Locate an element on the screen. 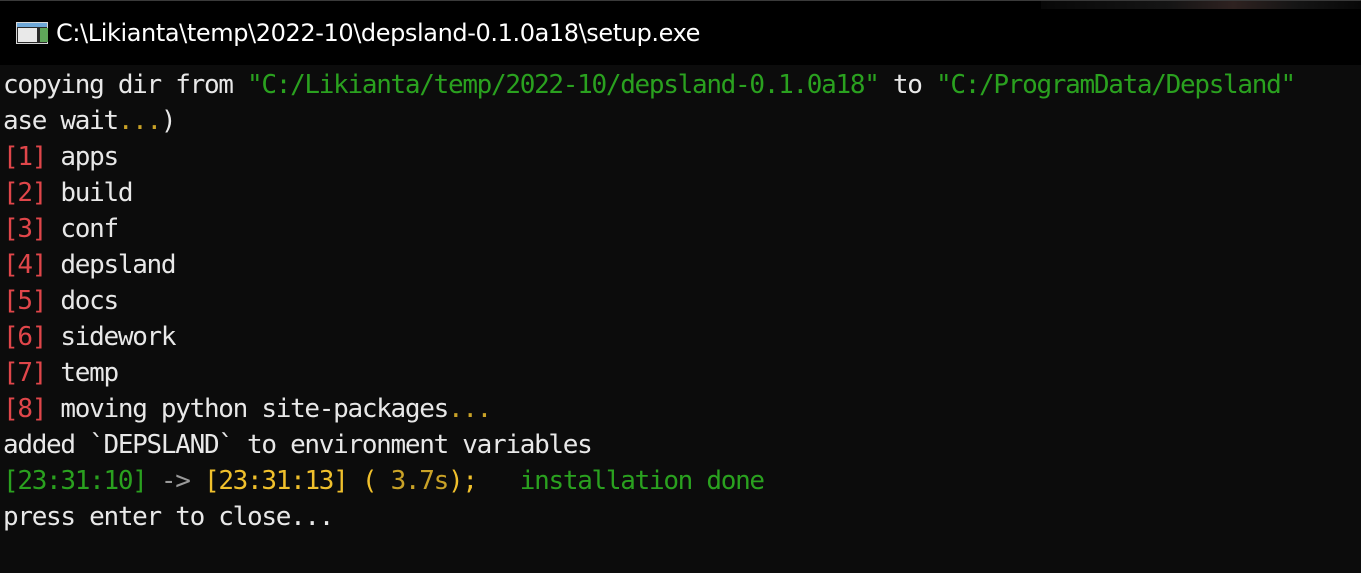  duration-close: ); is located at coordinates (463, 481).